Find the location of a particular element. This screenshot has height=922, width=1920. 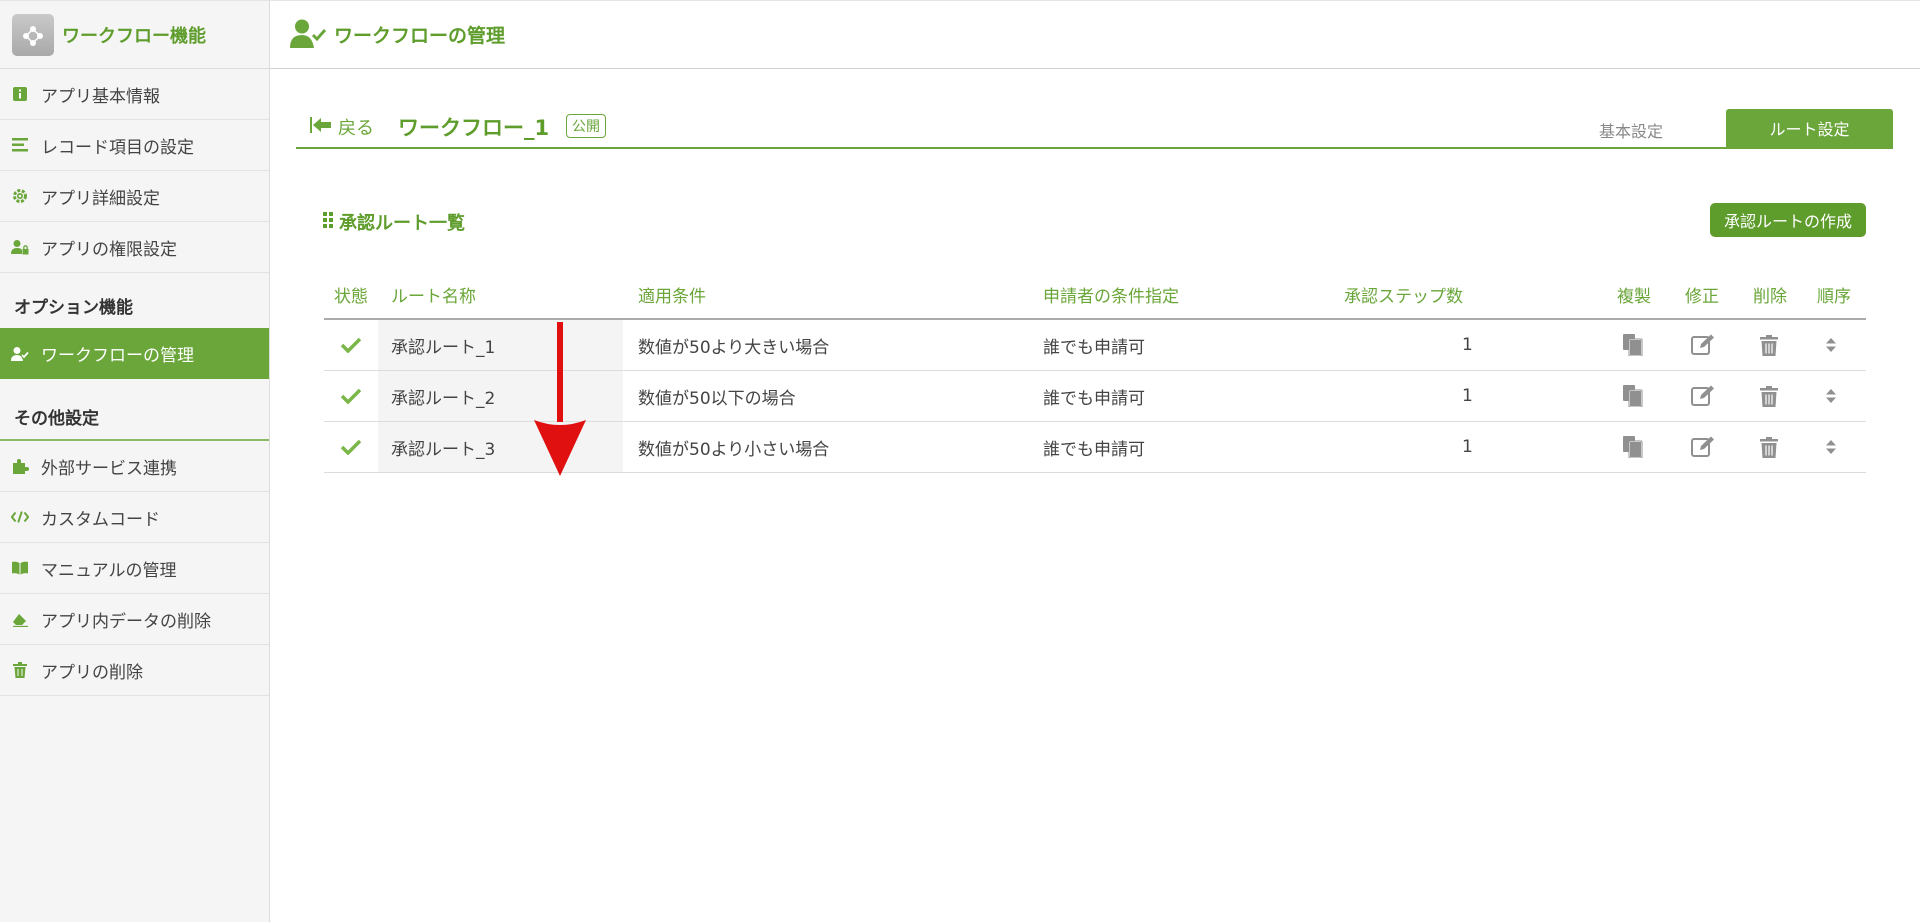

eraser-icon is located at coordinates (20, 619).